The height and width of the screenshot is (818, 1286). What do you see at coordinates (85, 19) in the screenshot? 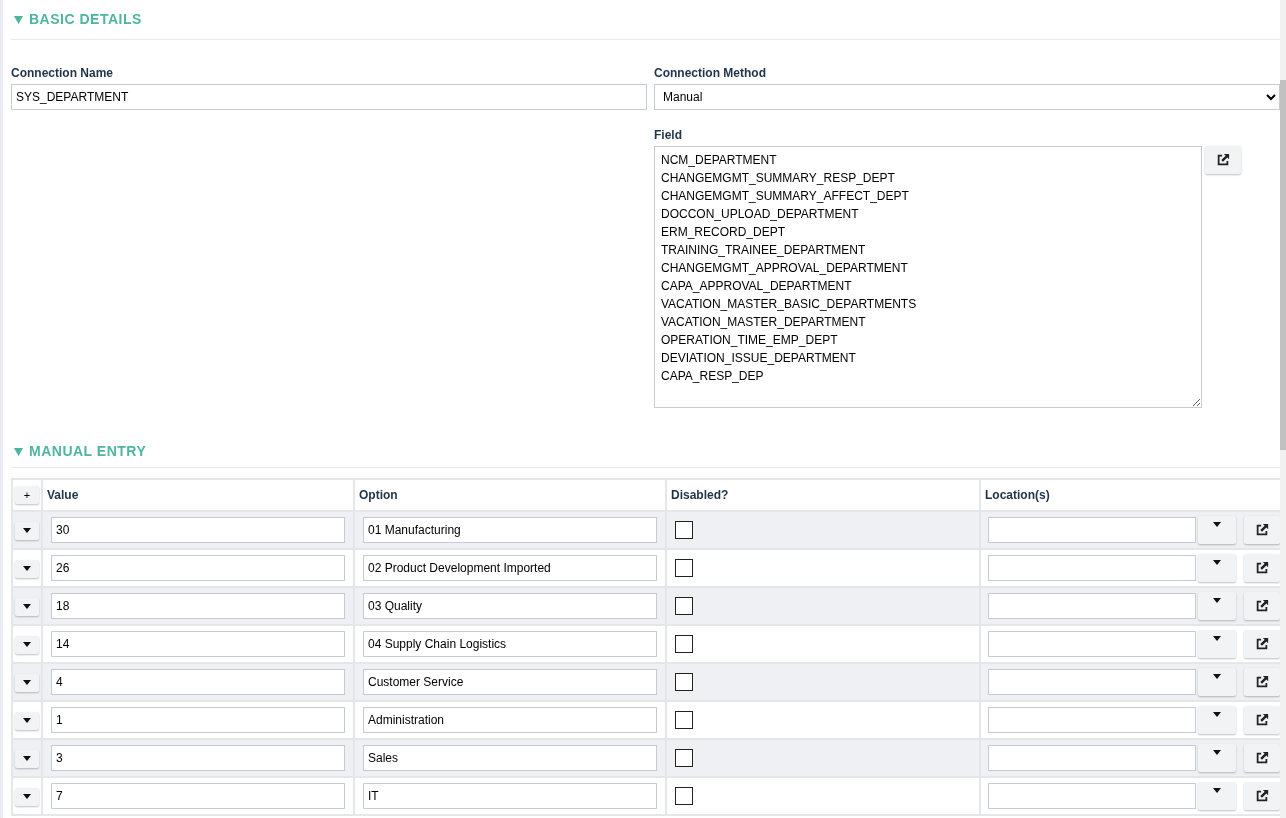
I see `section-title: BASIC DETAILS` at bounding box center [85, 19].